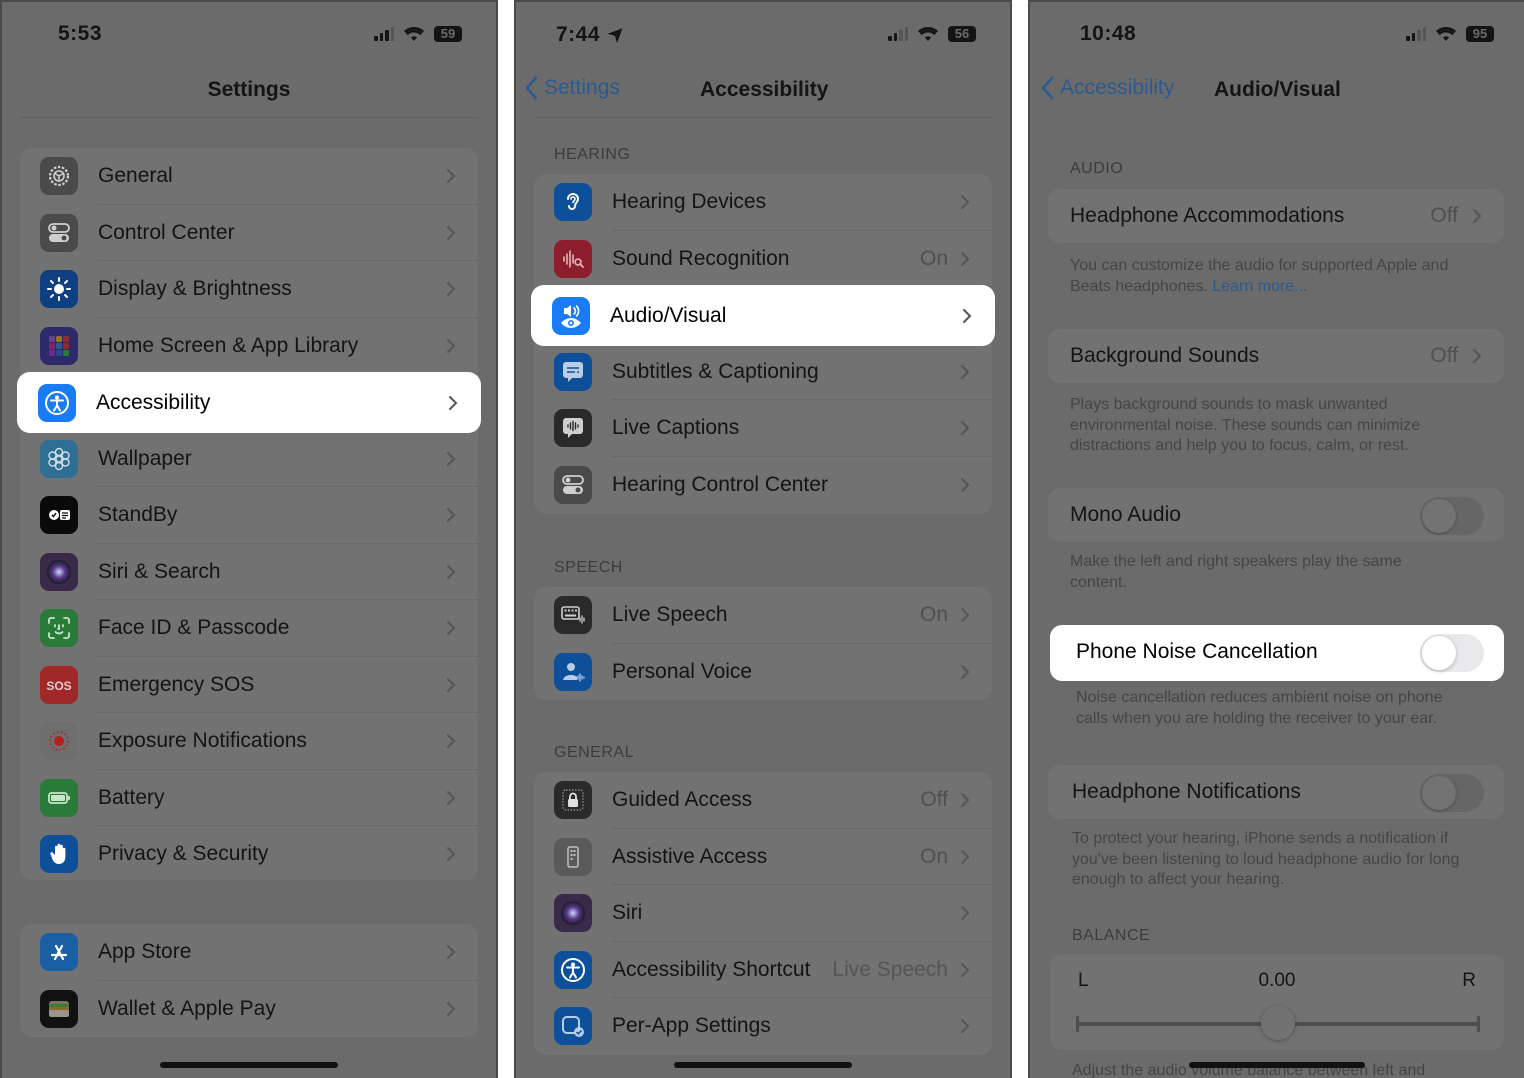  I want to click on balance-slider, so click(1278, 1023).